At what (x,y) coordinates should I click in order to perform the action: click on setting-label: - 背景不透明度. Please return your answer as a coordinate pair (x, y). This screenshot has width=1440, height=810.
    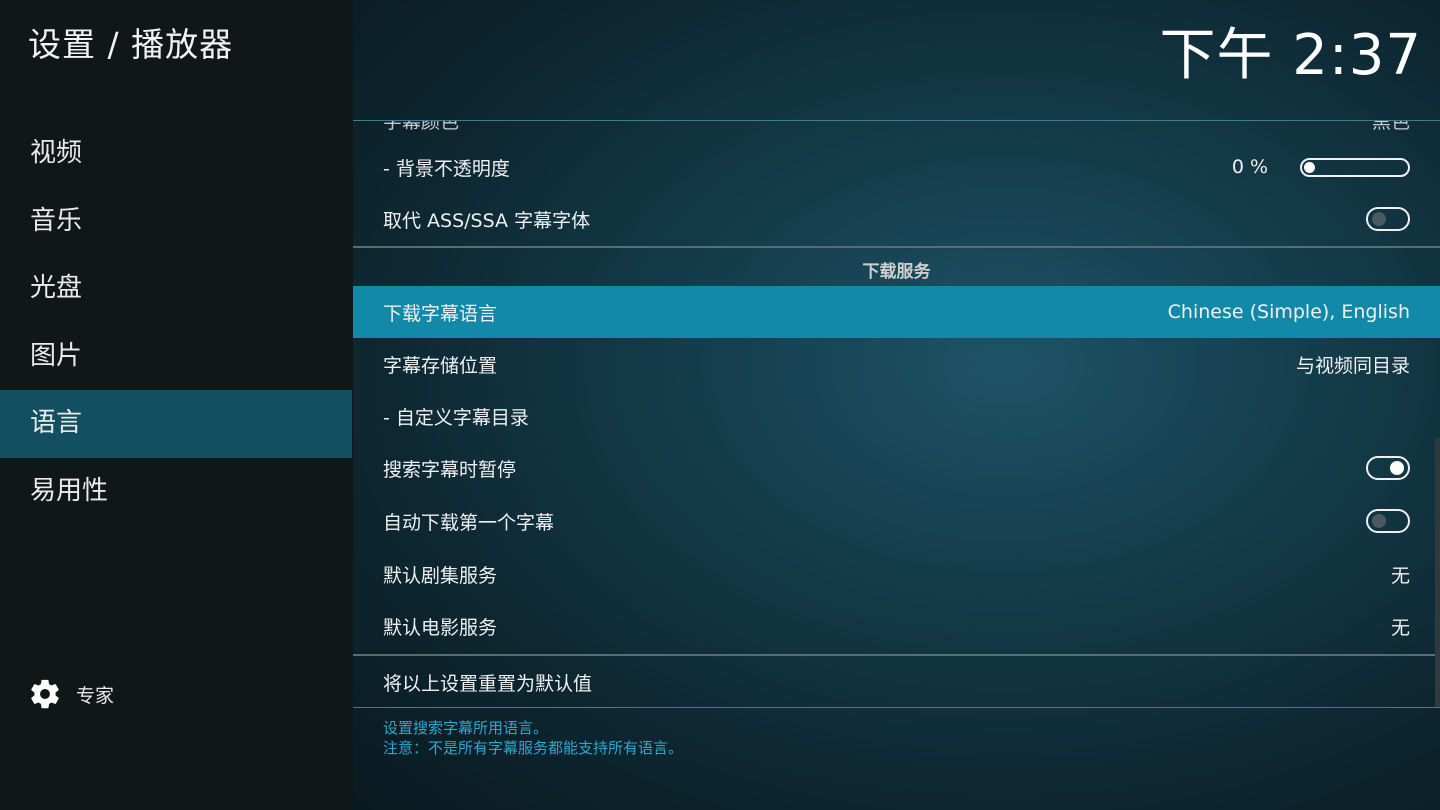
    Looking at the image, I should click on (446, 168).